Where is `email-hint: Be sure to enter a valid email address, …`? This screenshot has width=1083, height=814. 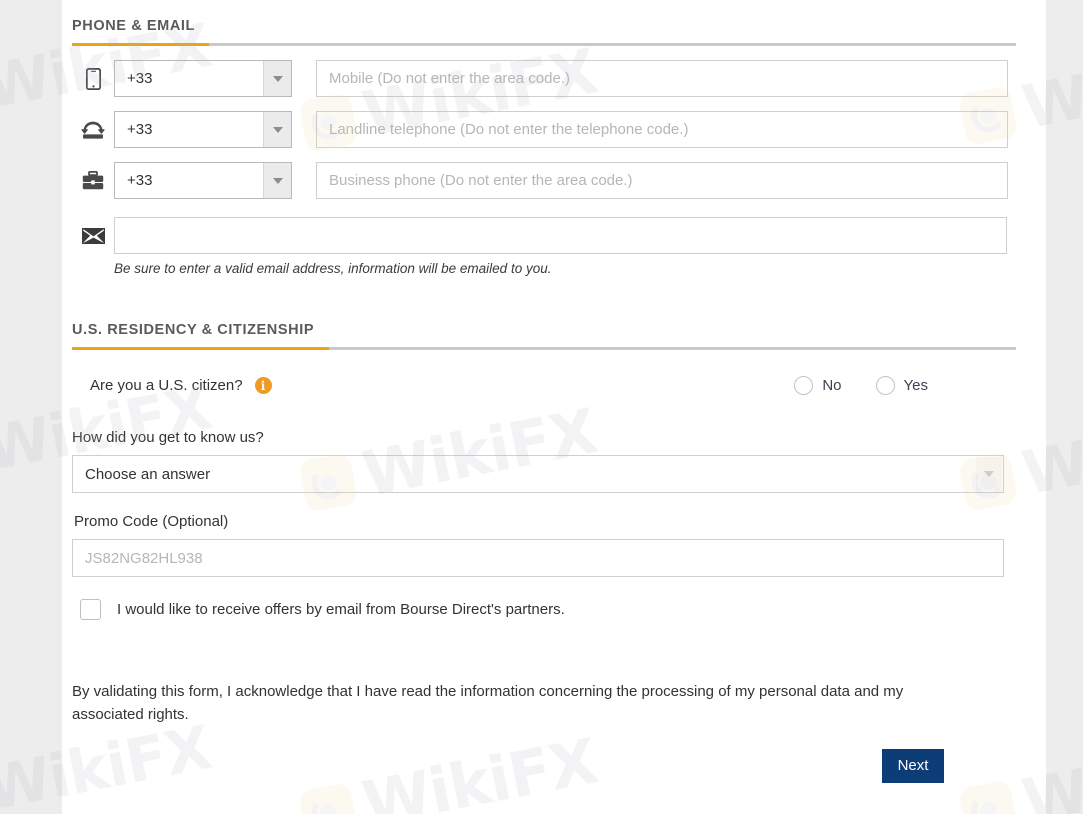
email-hint: Be sure to enter a valid email address, … is located at coordinates (333, 268).